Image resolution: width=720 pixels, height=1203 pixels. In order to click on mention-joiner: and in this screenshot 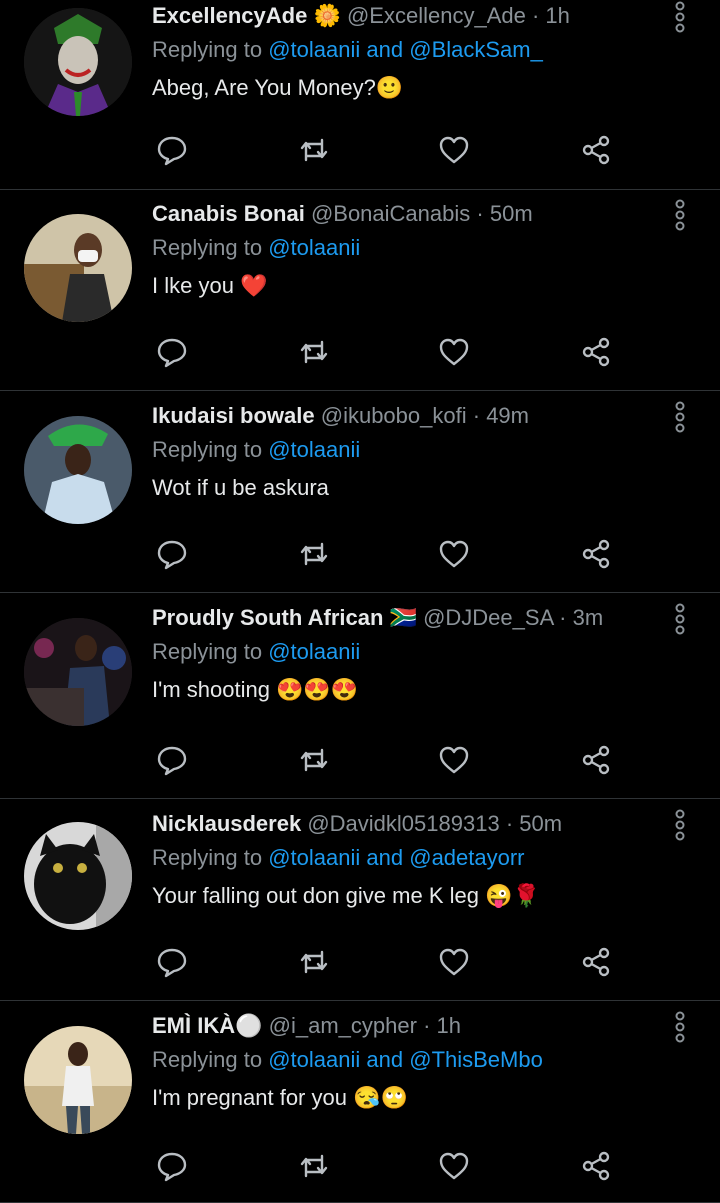, I will do `click(385, 49)`.